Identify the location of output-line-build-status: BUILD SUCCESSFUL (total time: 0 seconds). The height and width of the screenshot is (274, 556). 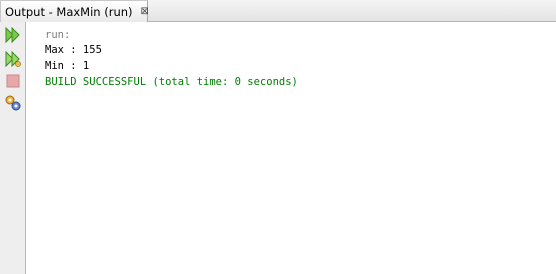
(171, 82).